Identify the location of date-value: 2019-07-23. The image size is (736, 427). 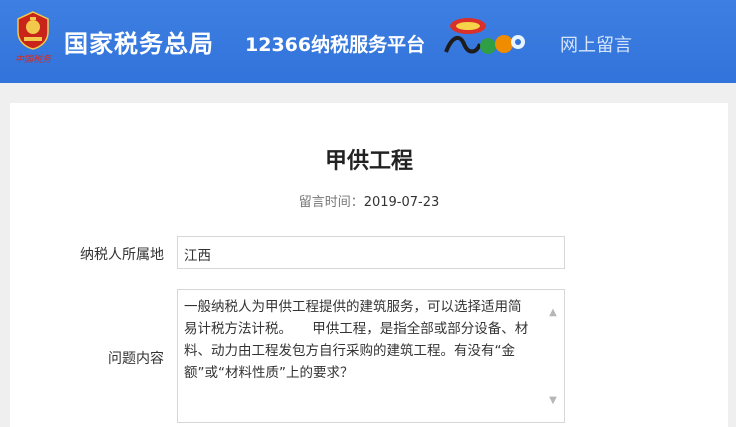
(401, 202).